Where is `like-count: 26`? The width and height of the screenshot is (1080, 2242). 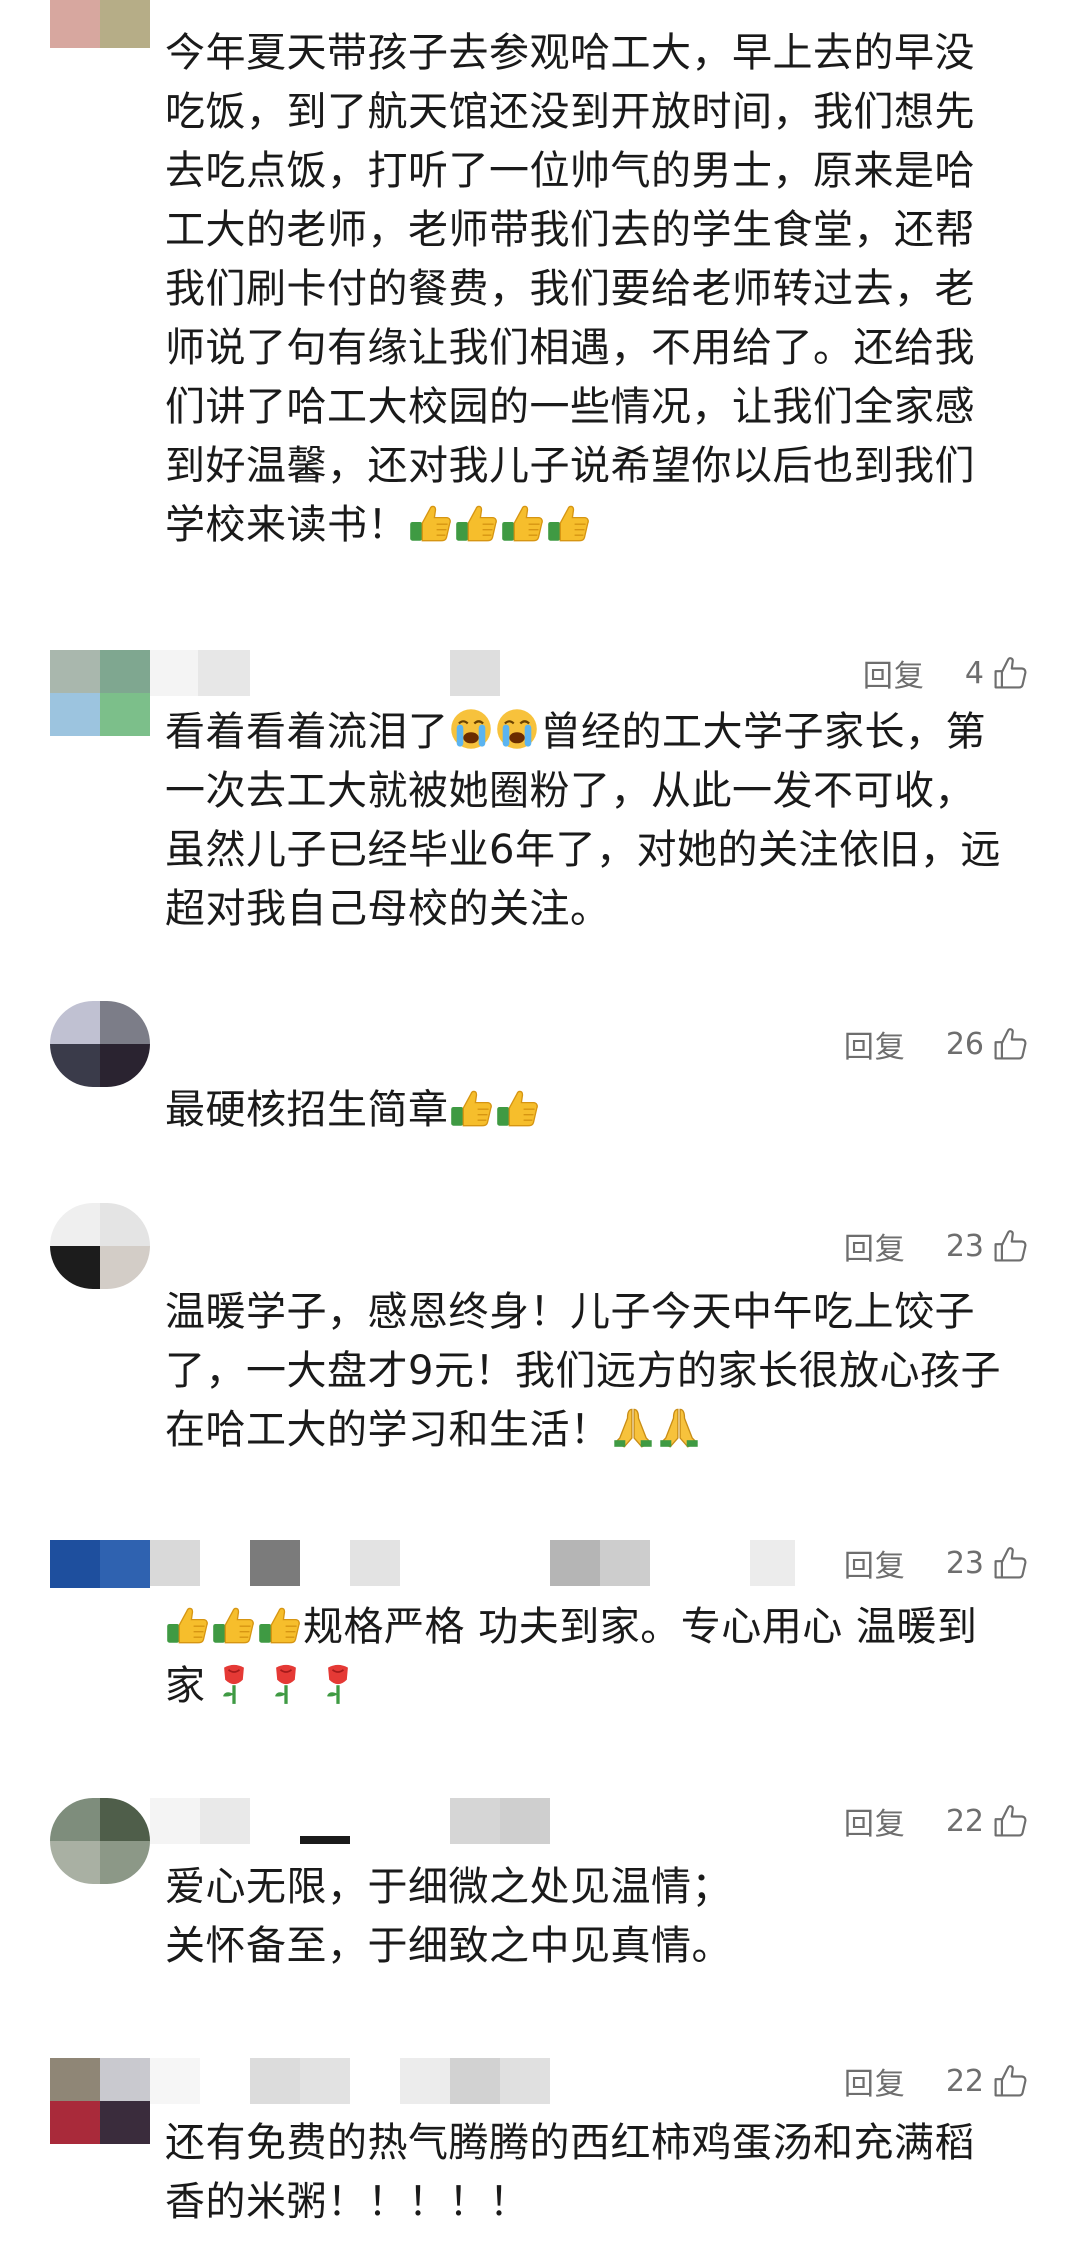
like-count: 26 is located at coordinates (964, 1044).